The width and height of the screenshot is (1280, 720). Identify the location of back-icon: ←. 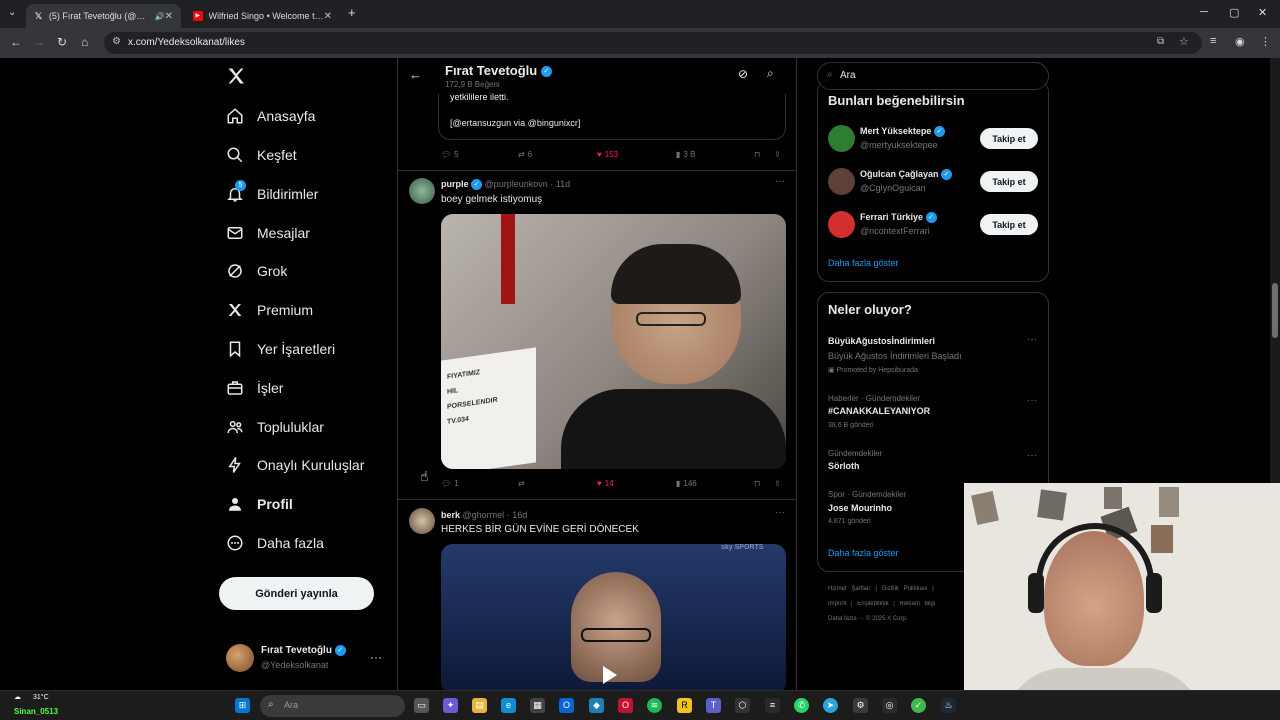
(16, 42).